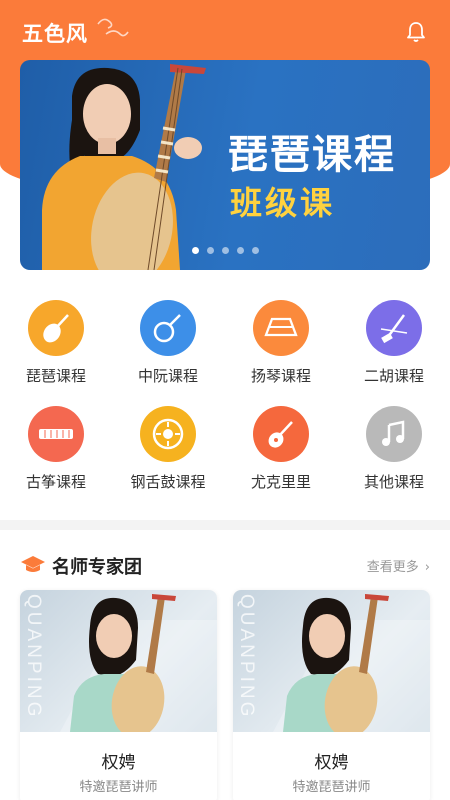  I want to click on carousel-dot-active, so click(195, 250).